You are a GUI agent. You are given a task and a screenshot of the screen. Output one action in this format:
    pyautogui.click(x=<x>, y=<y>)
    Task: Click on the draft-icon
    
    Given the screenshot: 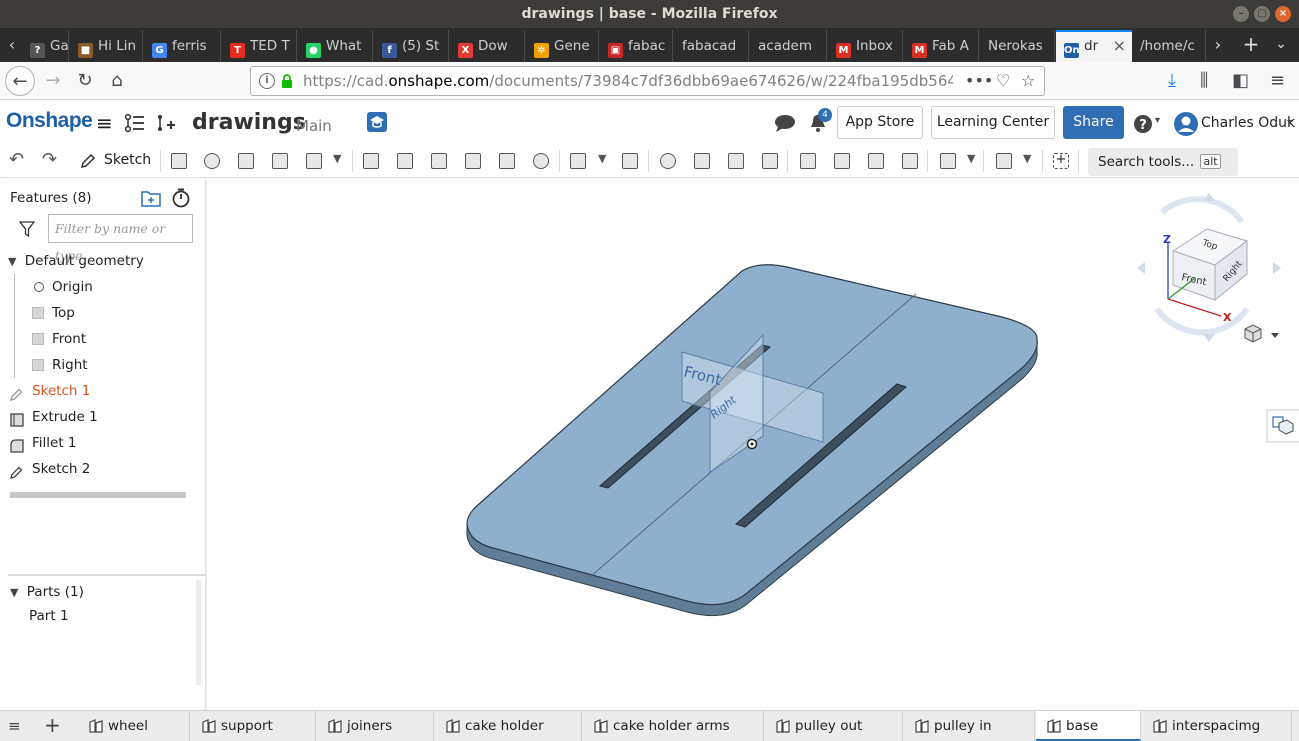 What is the action you would take?
    pyautogui.click(x=439, y=161)
    